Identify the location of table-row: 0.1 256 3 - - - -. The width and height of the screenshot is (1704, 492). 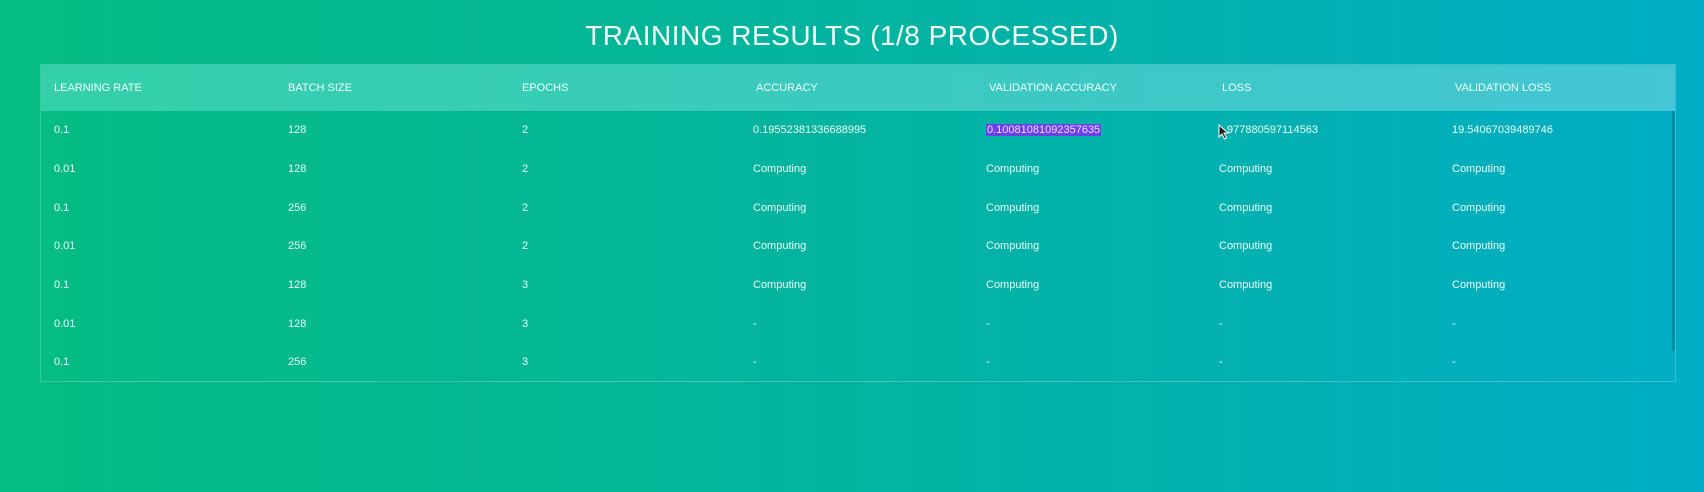
(858, 362).